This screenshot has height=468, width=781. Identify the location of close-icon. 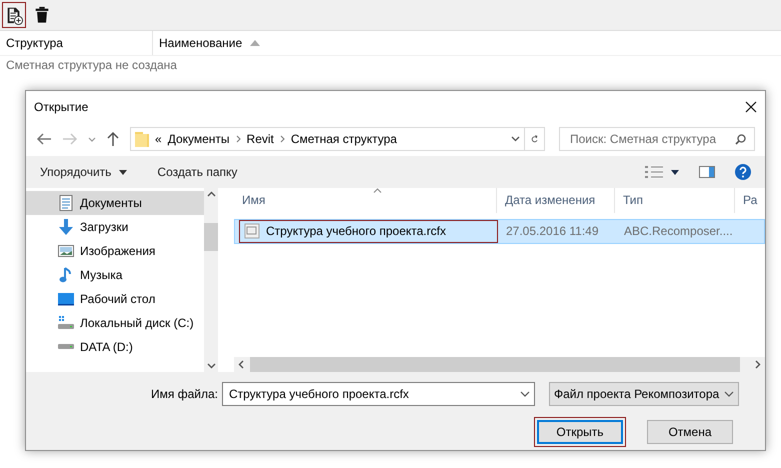
(751, 106).